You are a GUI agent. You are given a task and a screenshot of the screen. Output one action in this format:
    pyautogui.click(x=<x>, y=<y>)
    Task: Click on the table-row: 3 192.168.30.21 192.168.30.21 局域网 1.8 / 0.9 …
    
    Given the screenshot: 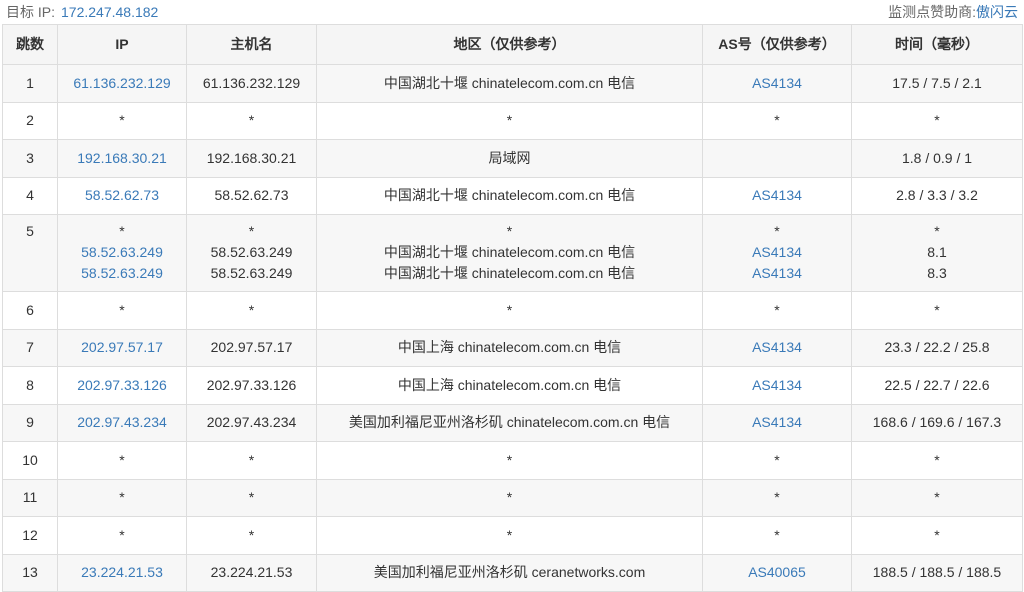 What is the action you would take?
    pyautogui.click(x=512, y=158)
    